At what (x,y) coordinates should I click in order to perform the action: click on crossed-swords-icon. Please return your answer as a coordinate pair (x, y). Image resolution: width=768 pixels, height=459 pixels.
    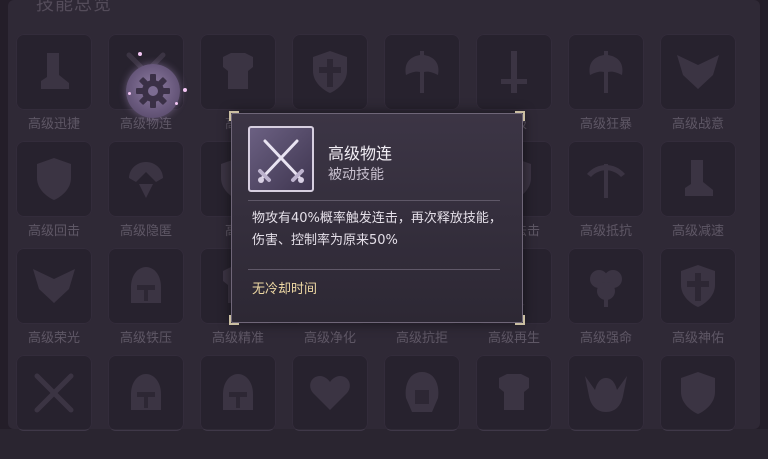
    Looking at the image, I should click on (281, 161).